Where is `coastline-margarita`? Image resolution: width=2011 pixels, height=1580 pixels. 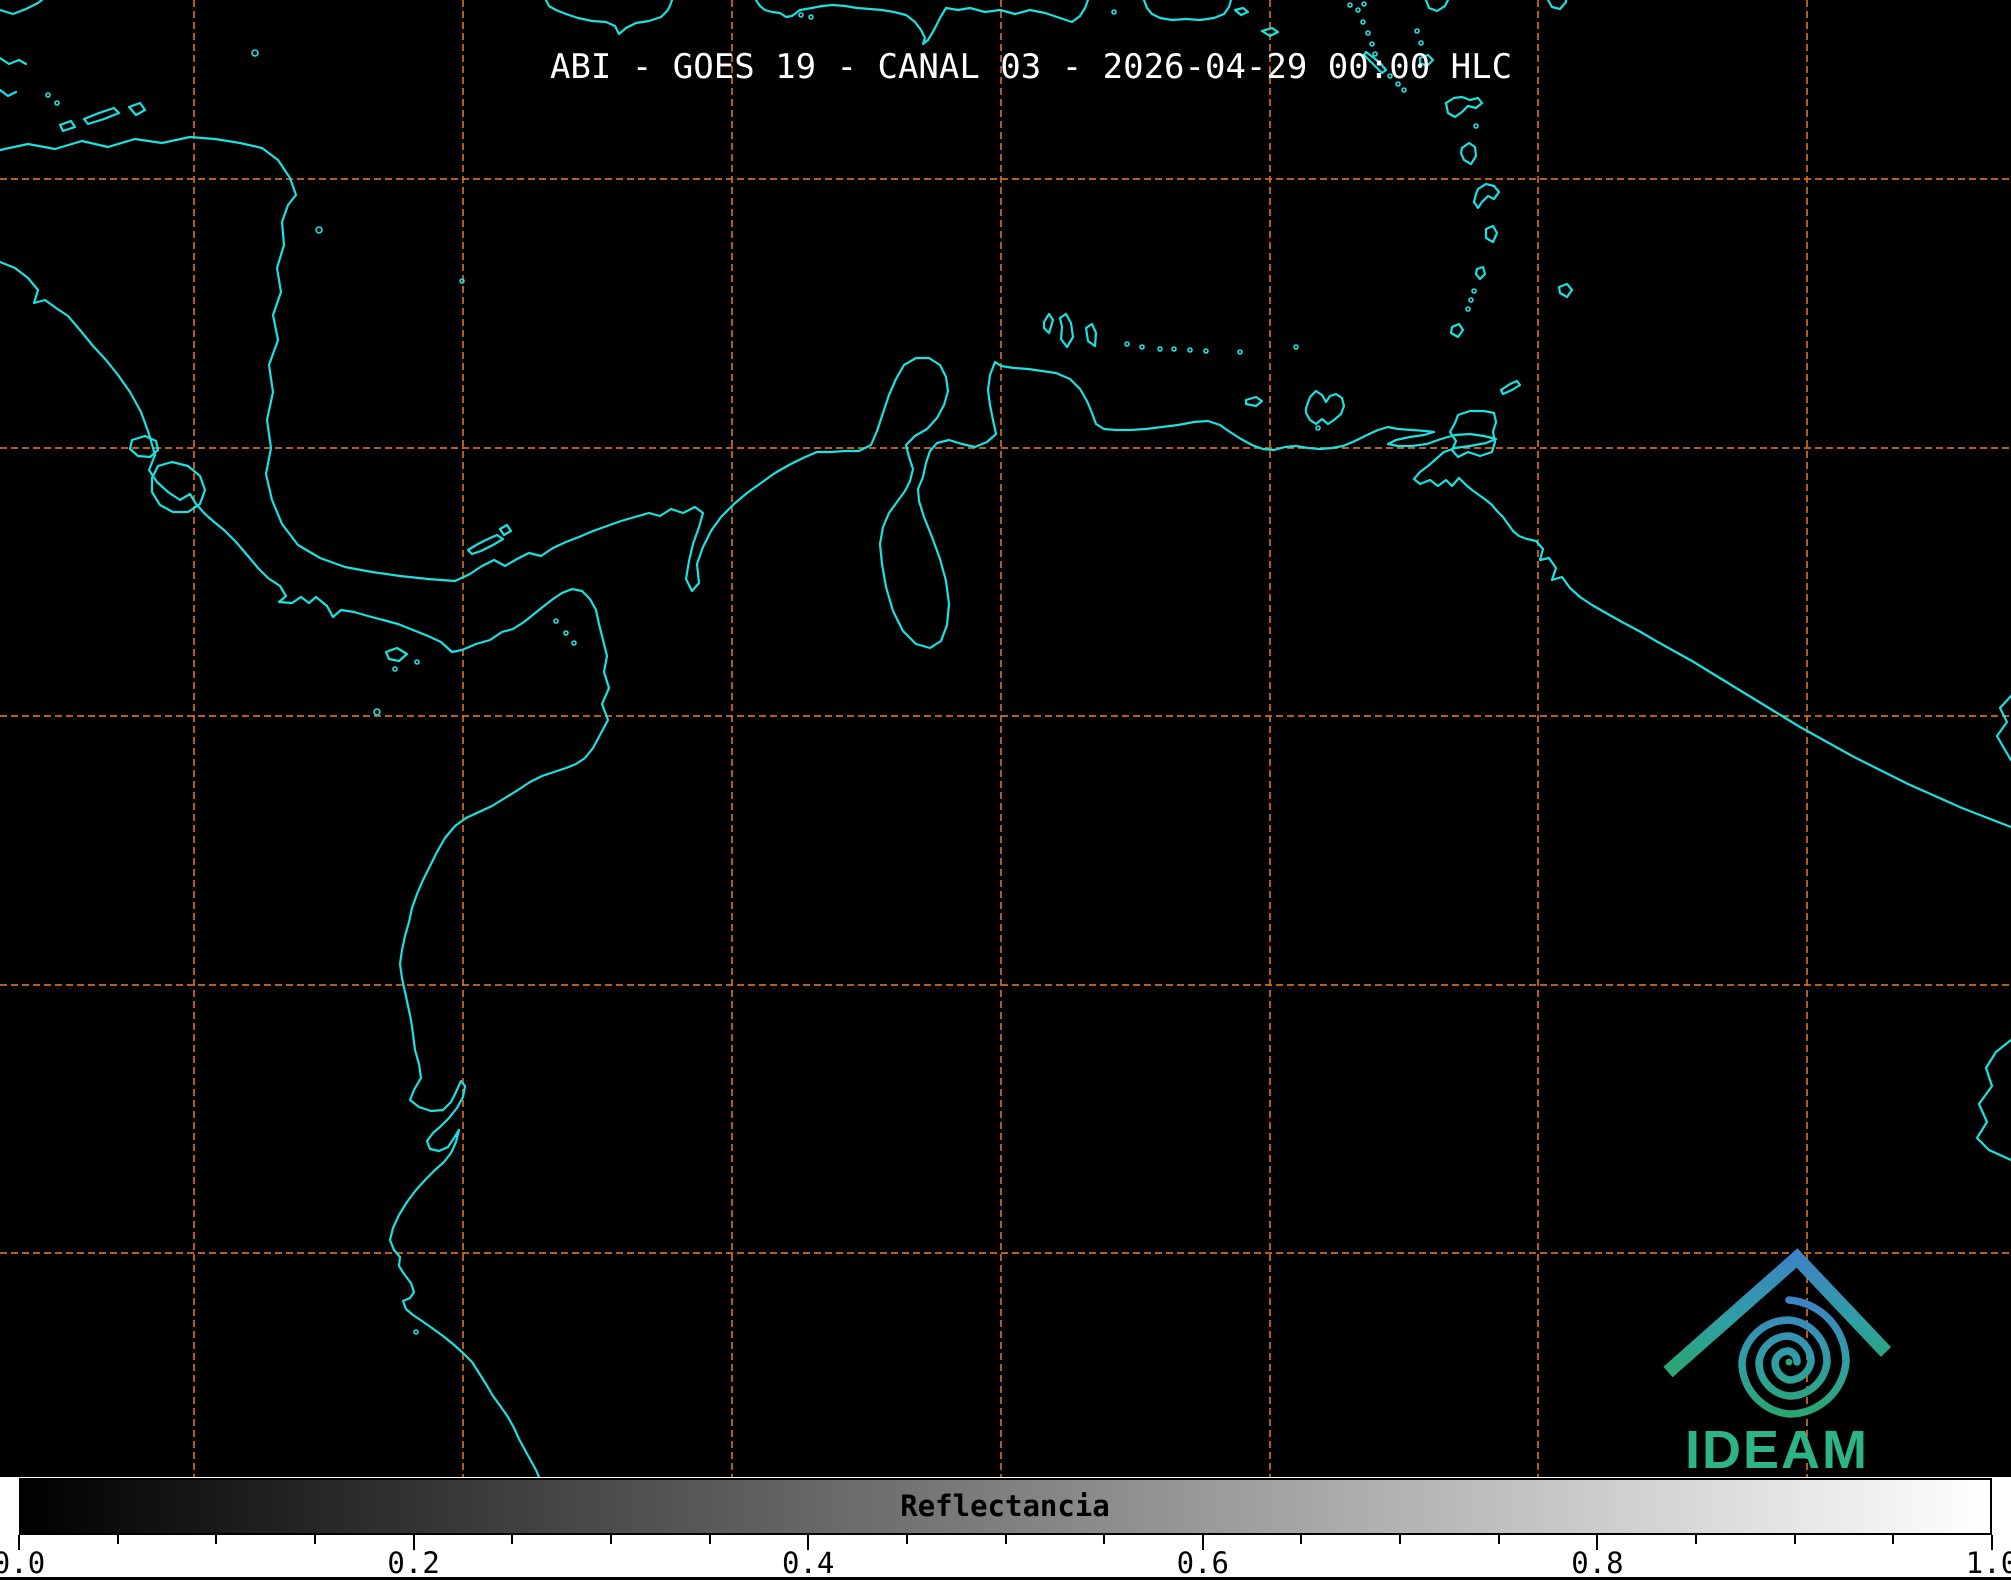
coastline-margarita is located at coordinates (1325, 407).